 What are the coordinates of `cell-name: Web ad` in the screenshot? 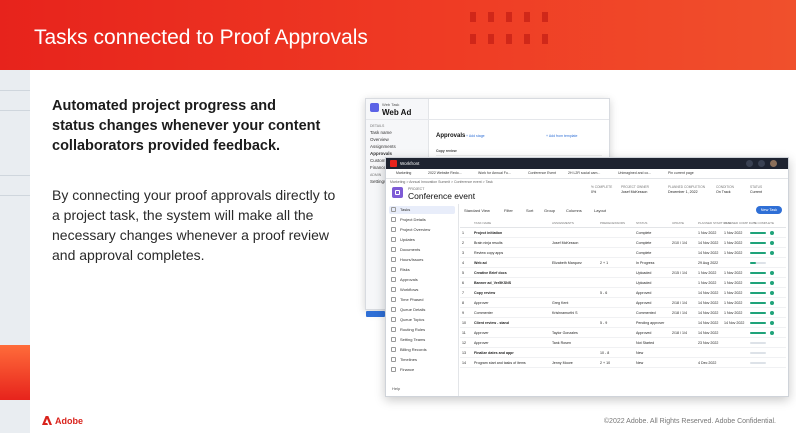 It's located at (480, 263).